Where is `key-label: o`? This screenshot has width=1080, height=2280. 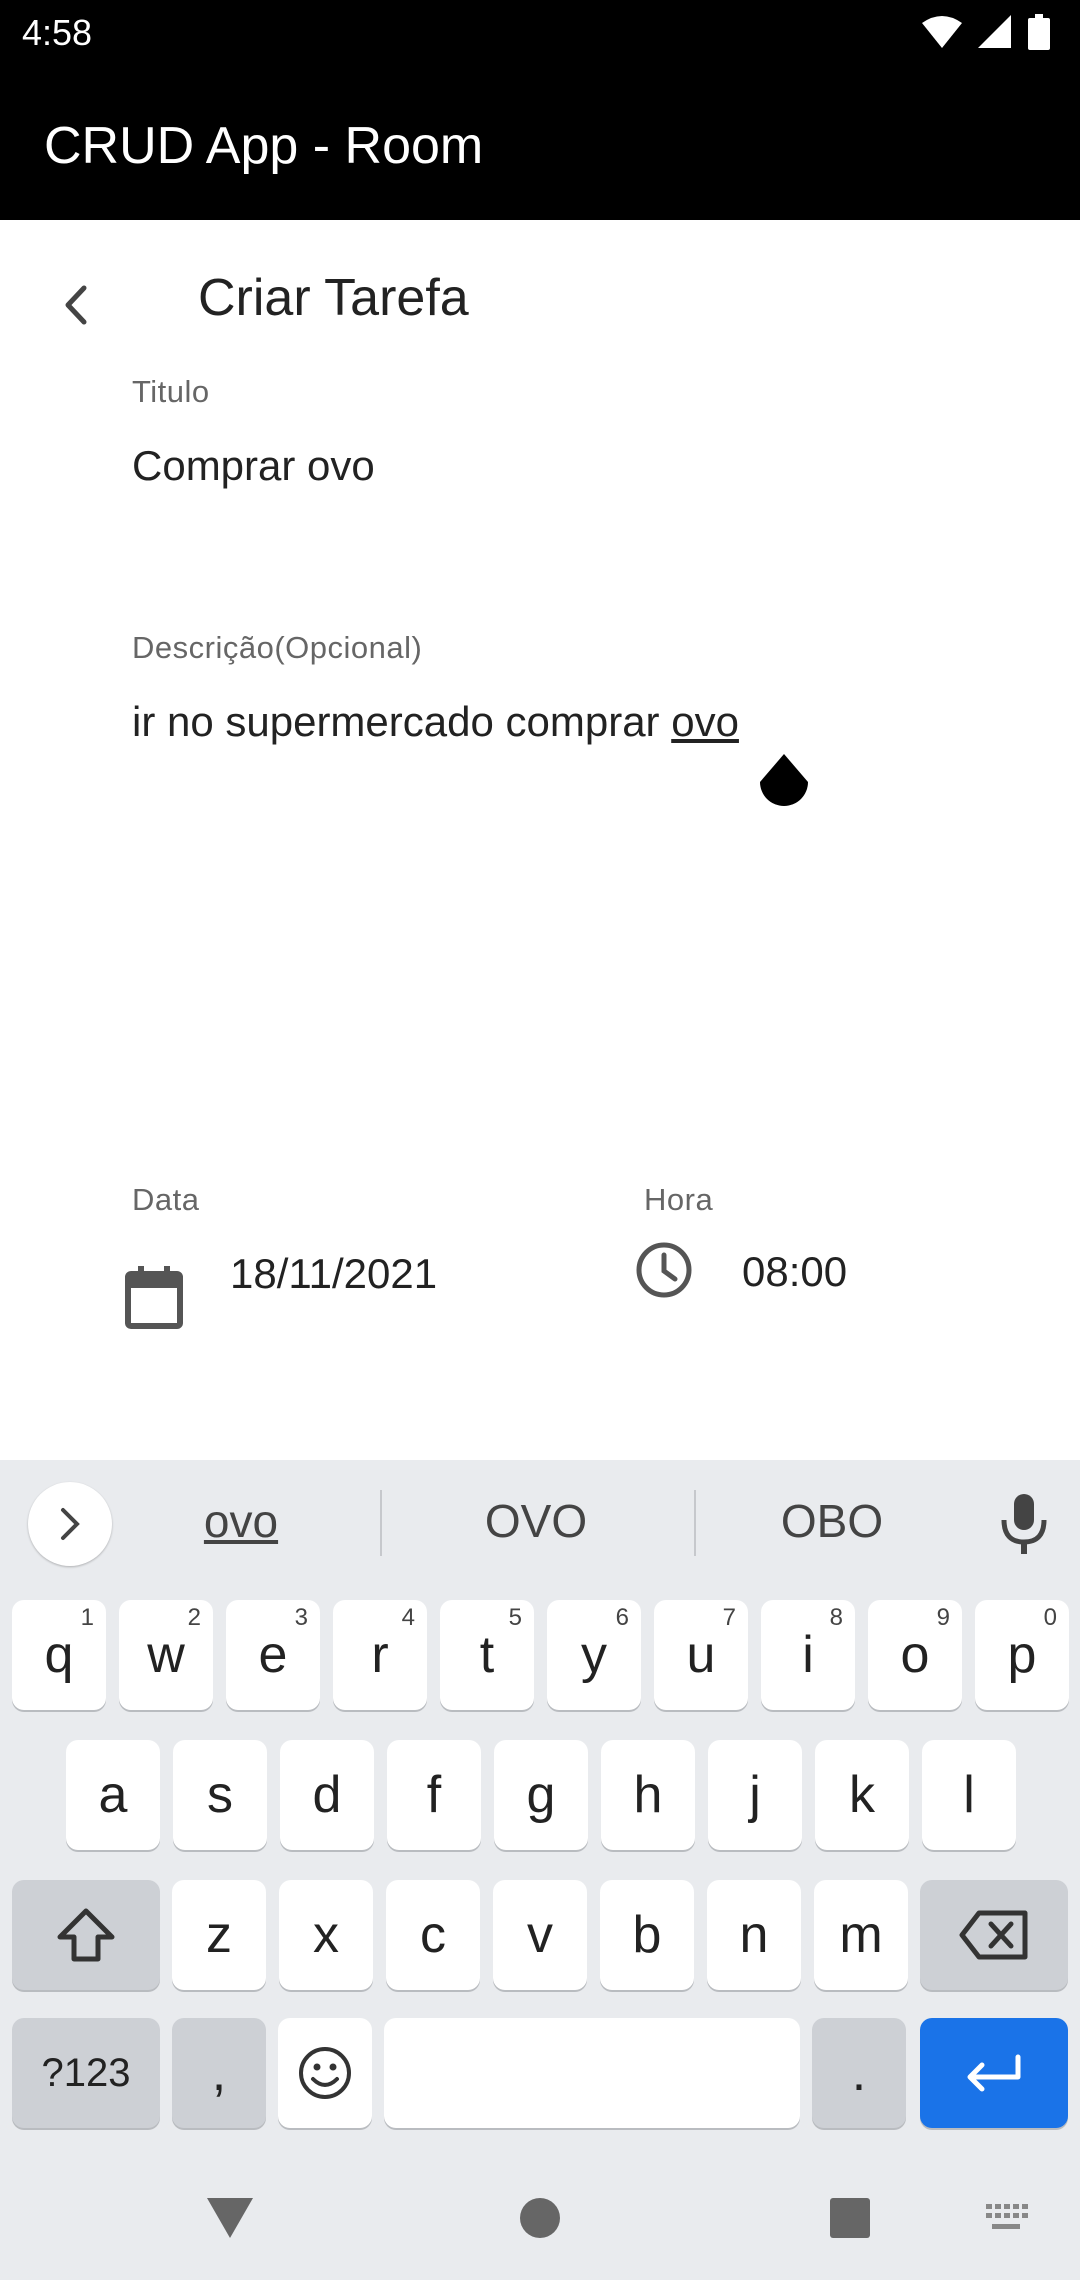 key-label: o is located at coordinates (915, 1655).